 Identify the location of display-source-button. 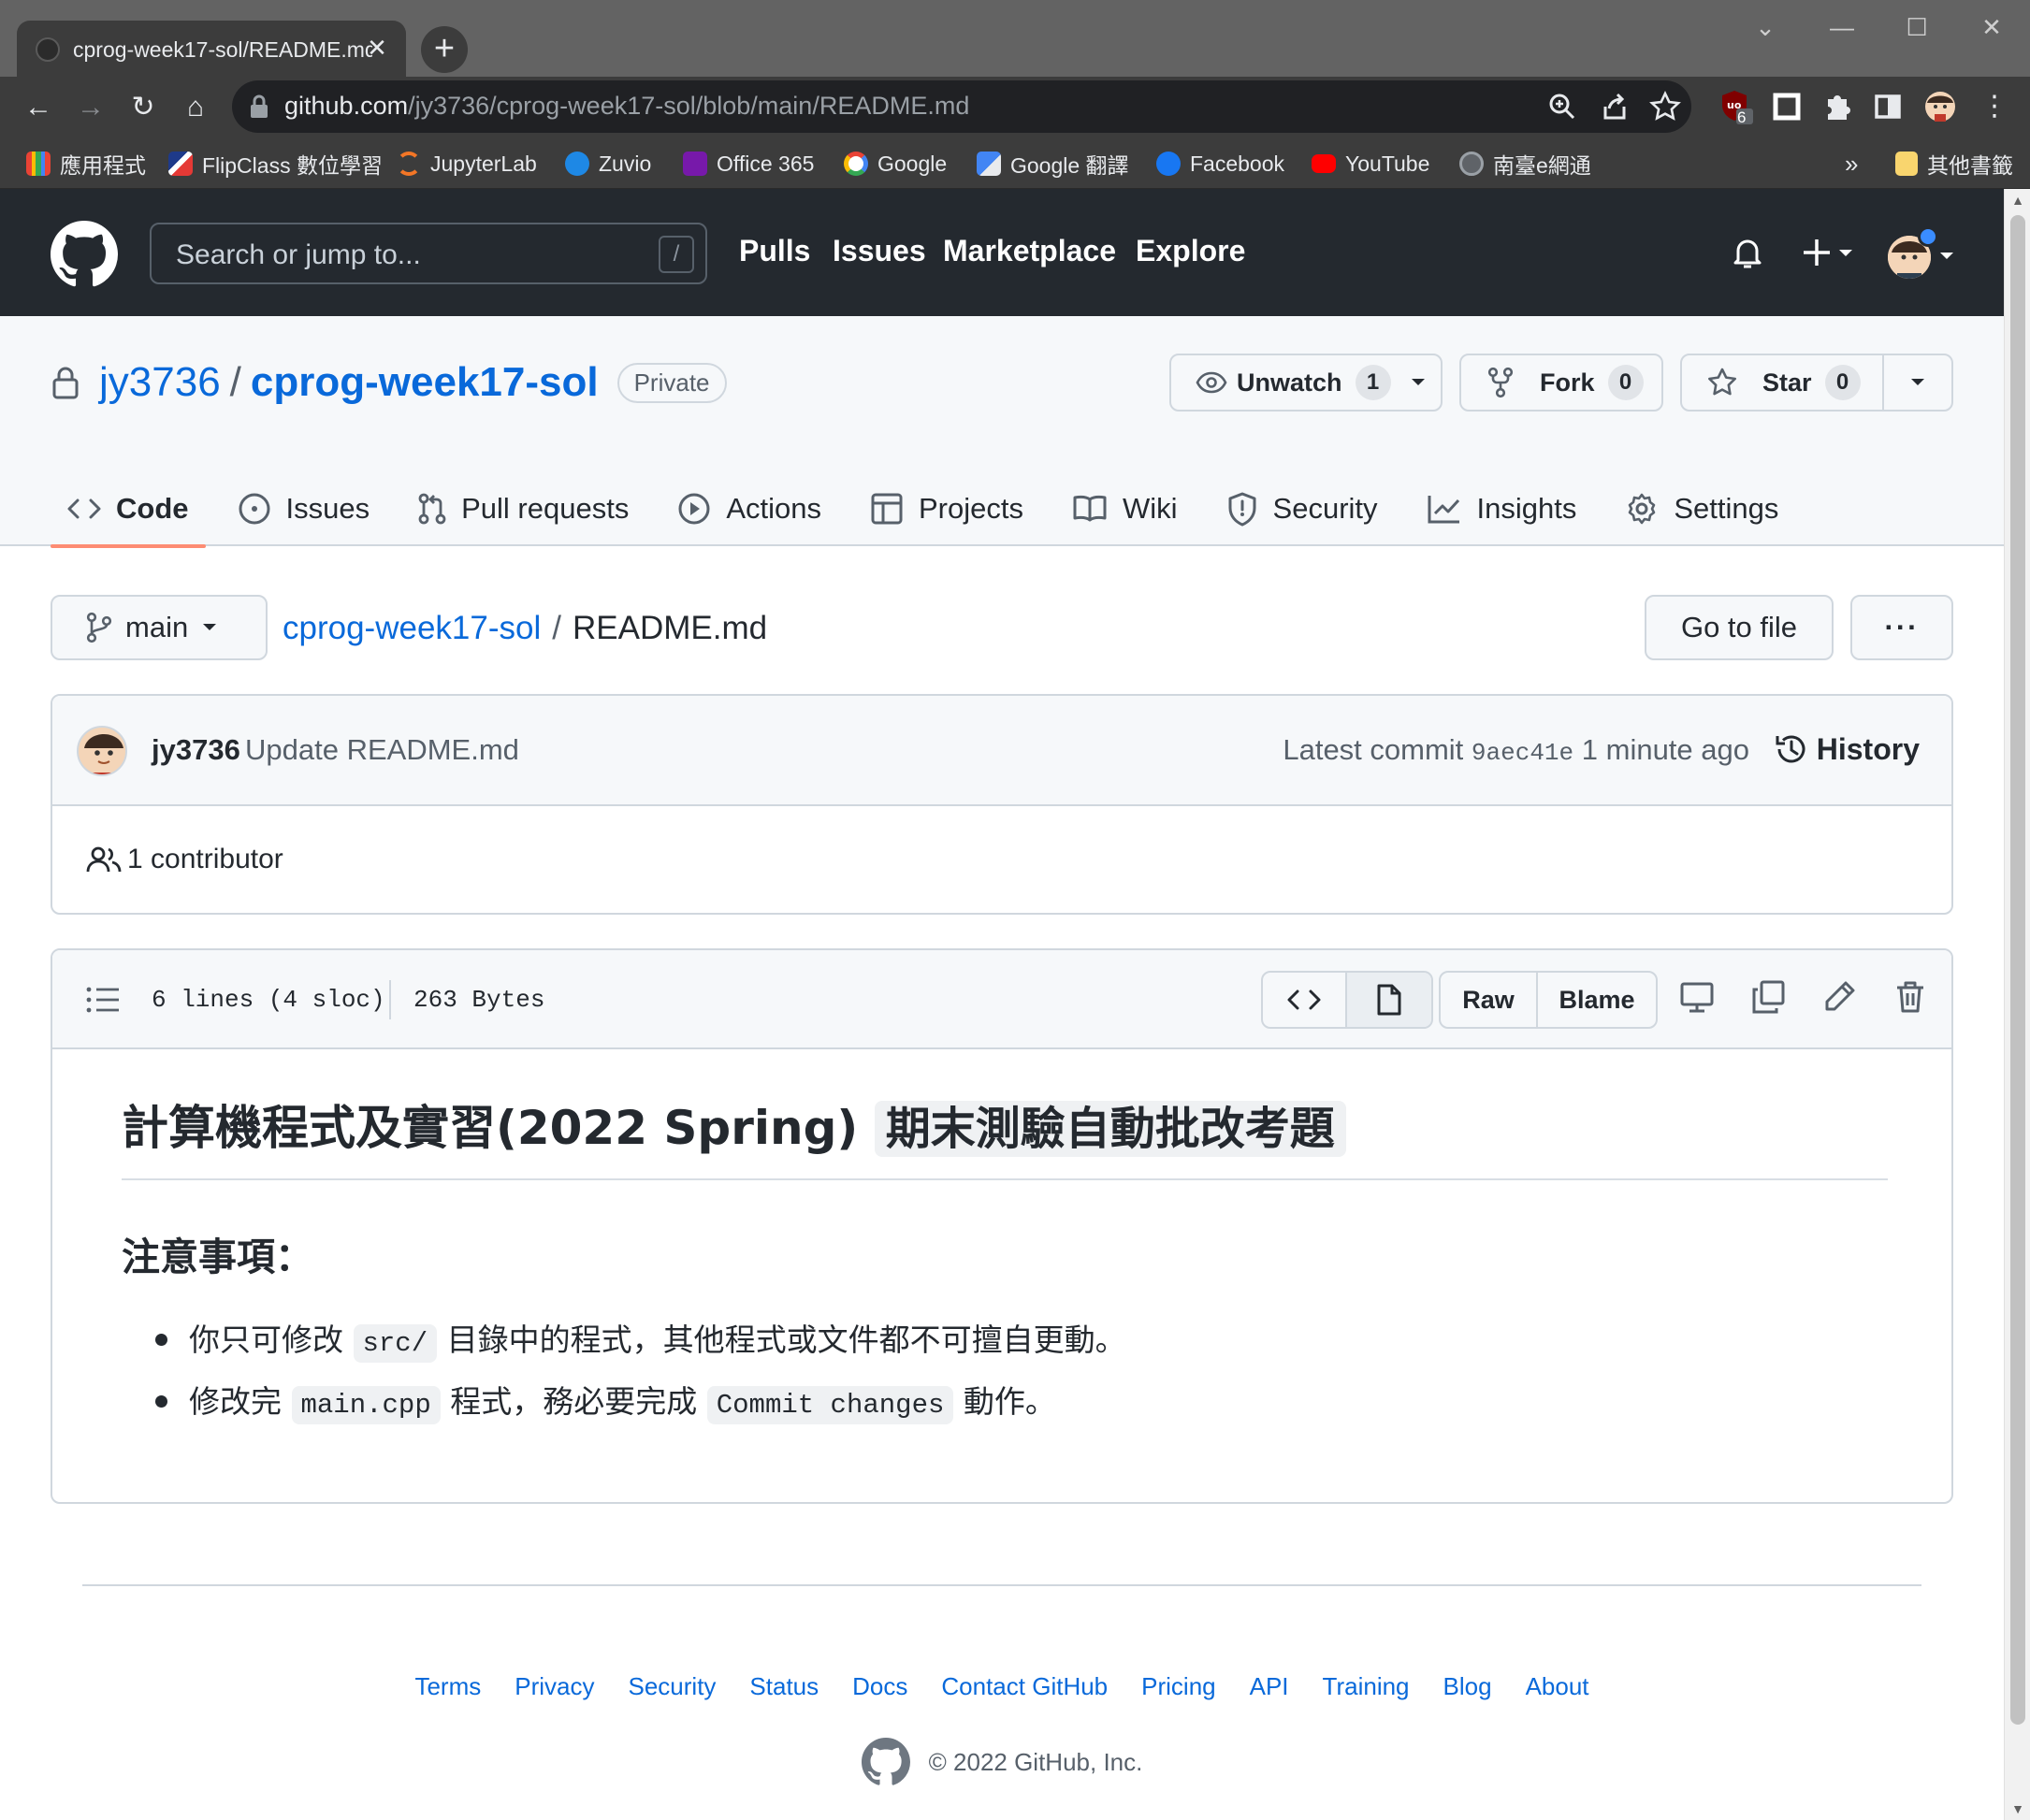
(1305, 1000).